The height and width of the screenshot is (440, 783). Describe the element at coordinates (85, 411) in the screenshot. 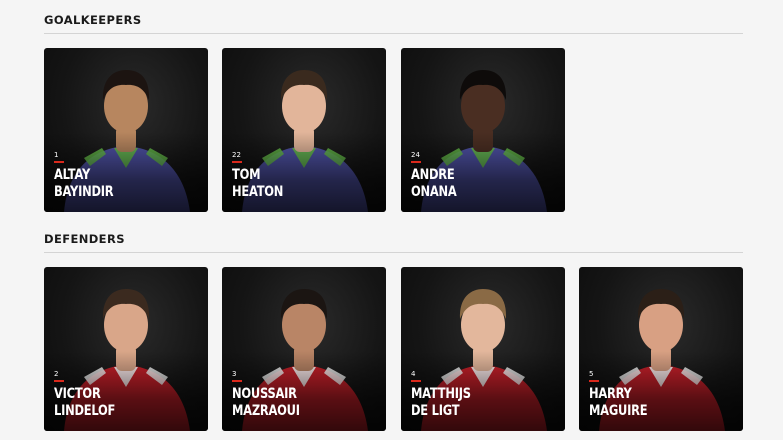

I see `player-last-name: LINDELOF` at that location.